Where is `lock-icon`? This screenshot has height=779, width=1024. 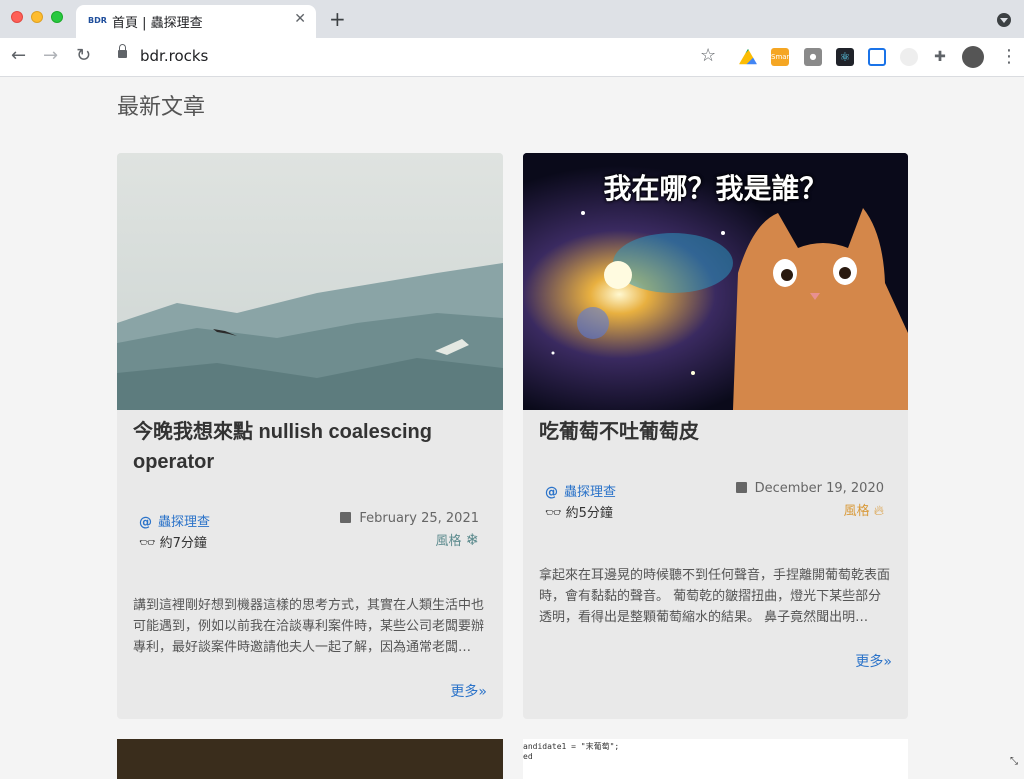 lock-icon is located at coordinates (122, 51).